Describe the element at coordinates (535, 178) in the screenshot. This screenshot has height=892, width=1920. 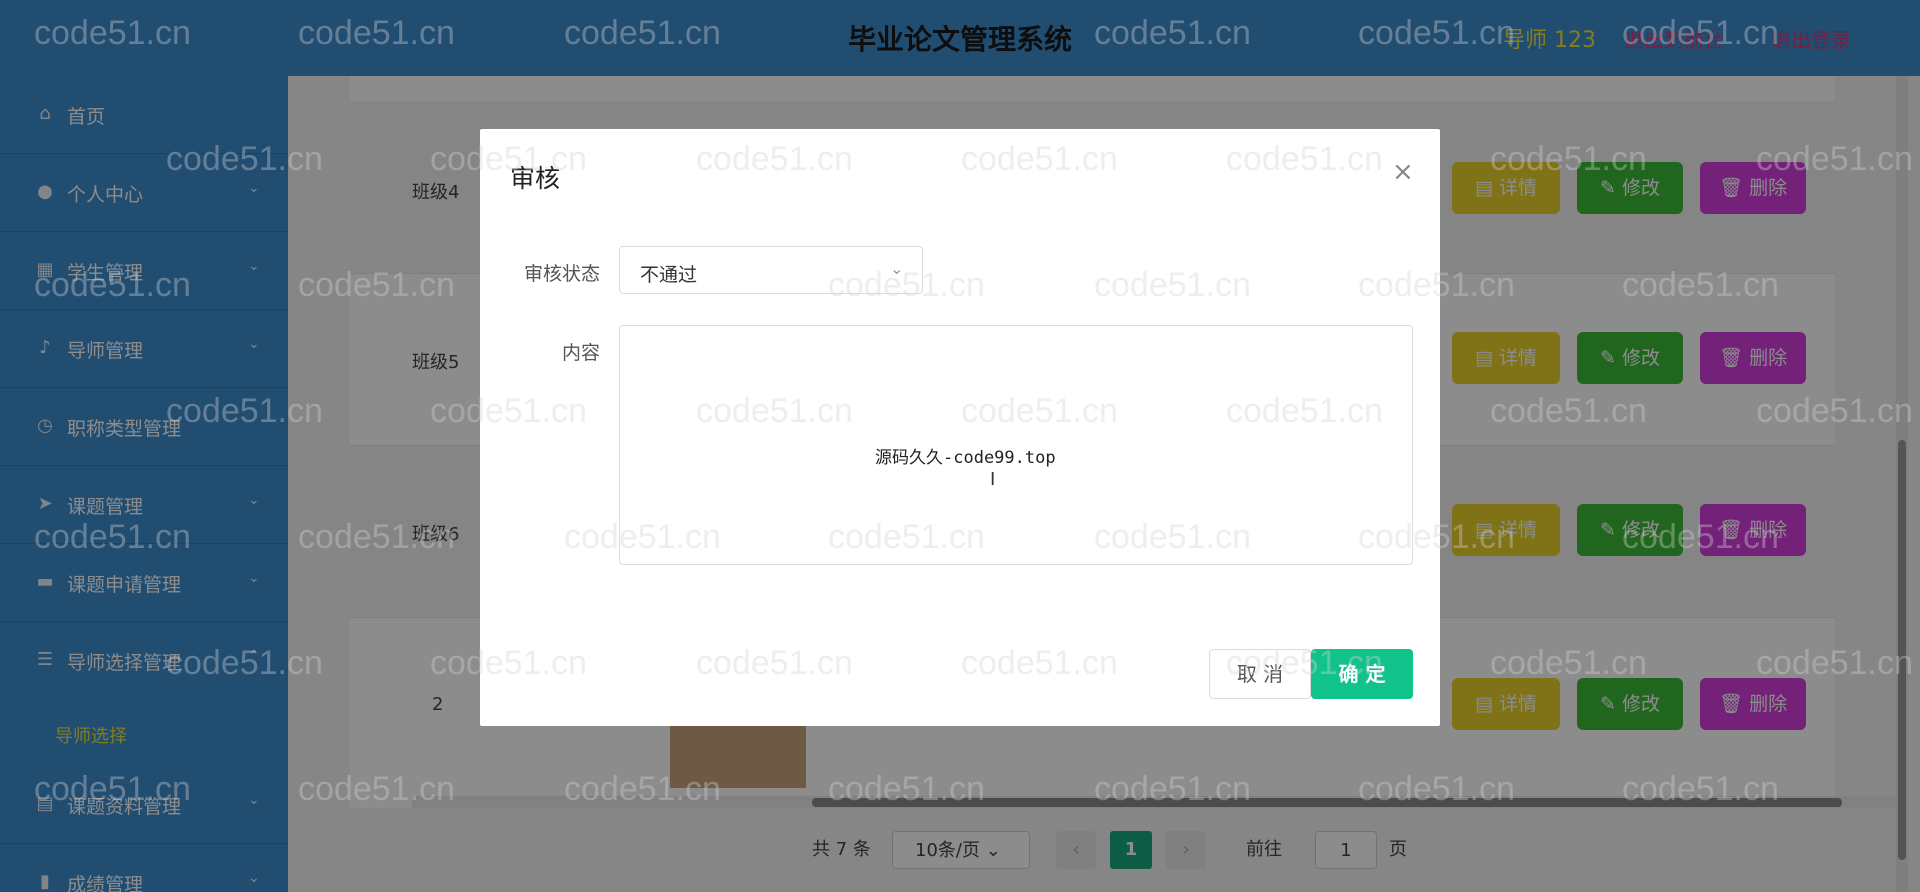
I see `dialog-title: 审核` at that location.